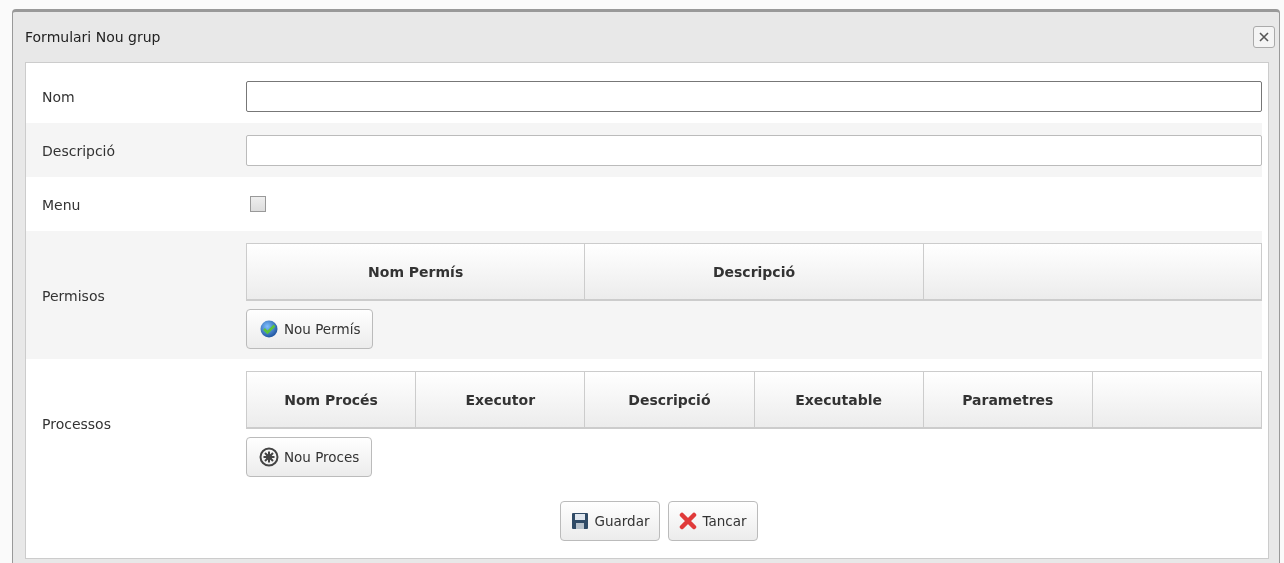 The width and height of the screenshot is (1284, 563). What do you see at coordinates (93, 37) in the screenshot?
I see `window-title: Formulari Nou grup` at bounding box center [93, 37].